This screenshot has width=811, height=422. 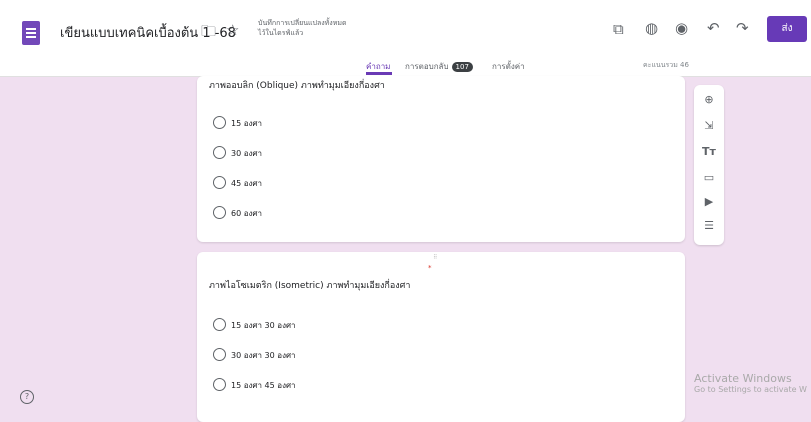 What do you see at coordinates (430, 268) in the screenshot?
I see `required-mark: *` at bounding box center [430, 268].